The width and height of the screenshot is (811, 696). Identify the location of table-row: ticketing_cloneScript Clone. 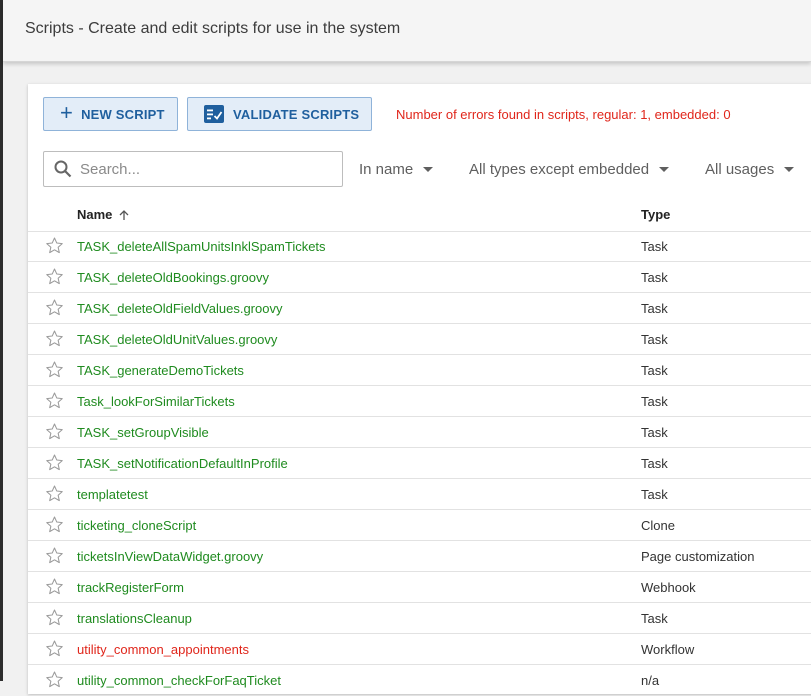
(419, 525).